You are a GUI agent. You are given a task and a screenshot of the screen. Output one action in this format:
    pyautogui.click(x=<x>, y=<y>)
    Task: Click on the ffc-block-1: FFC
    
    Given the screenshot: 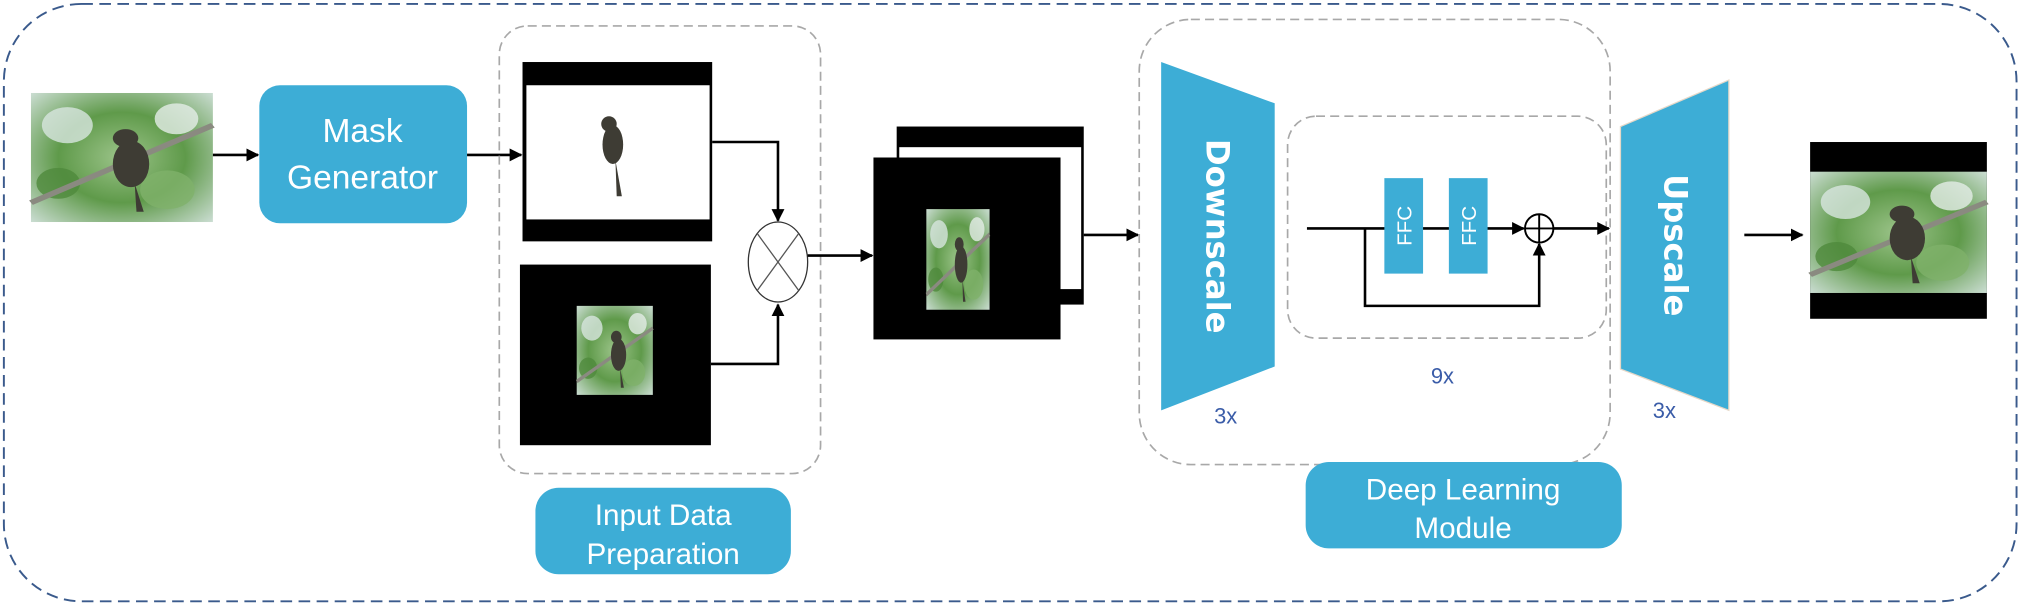 What is the action you would take?
    pyautogui.click(x=1404, y=226)
    